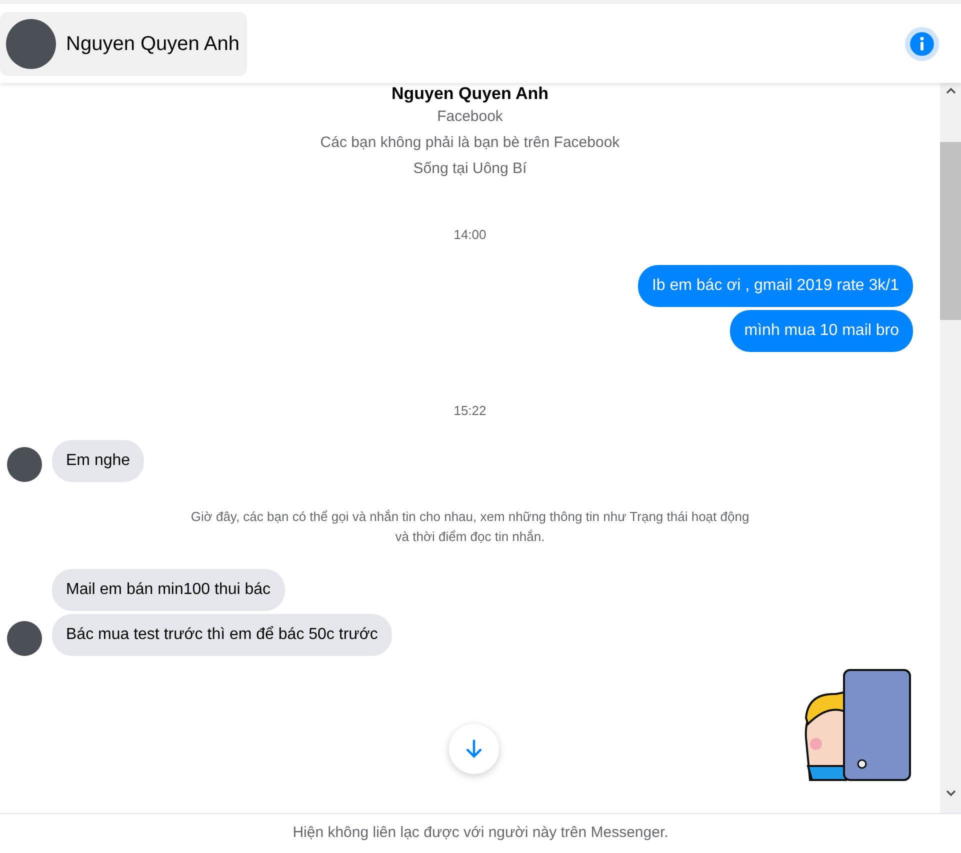 The height and width of the screenshot is (853, 961). Describe the element at coordinates (470, 169) in the screenshot. I see `profile-info-text: Sống tại Uông Bí` at that location.